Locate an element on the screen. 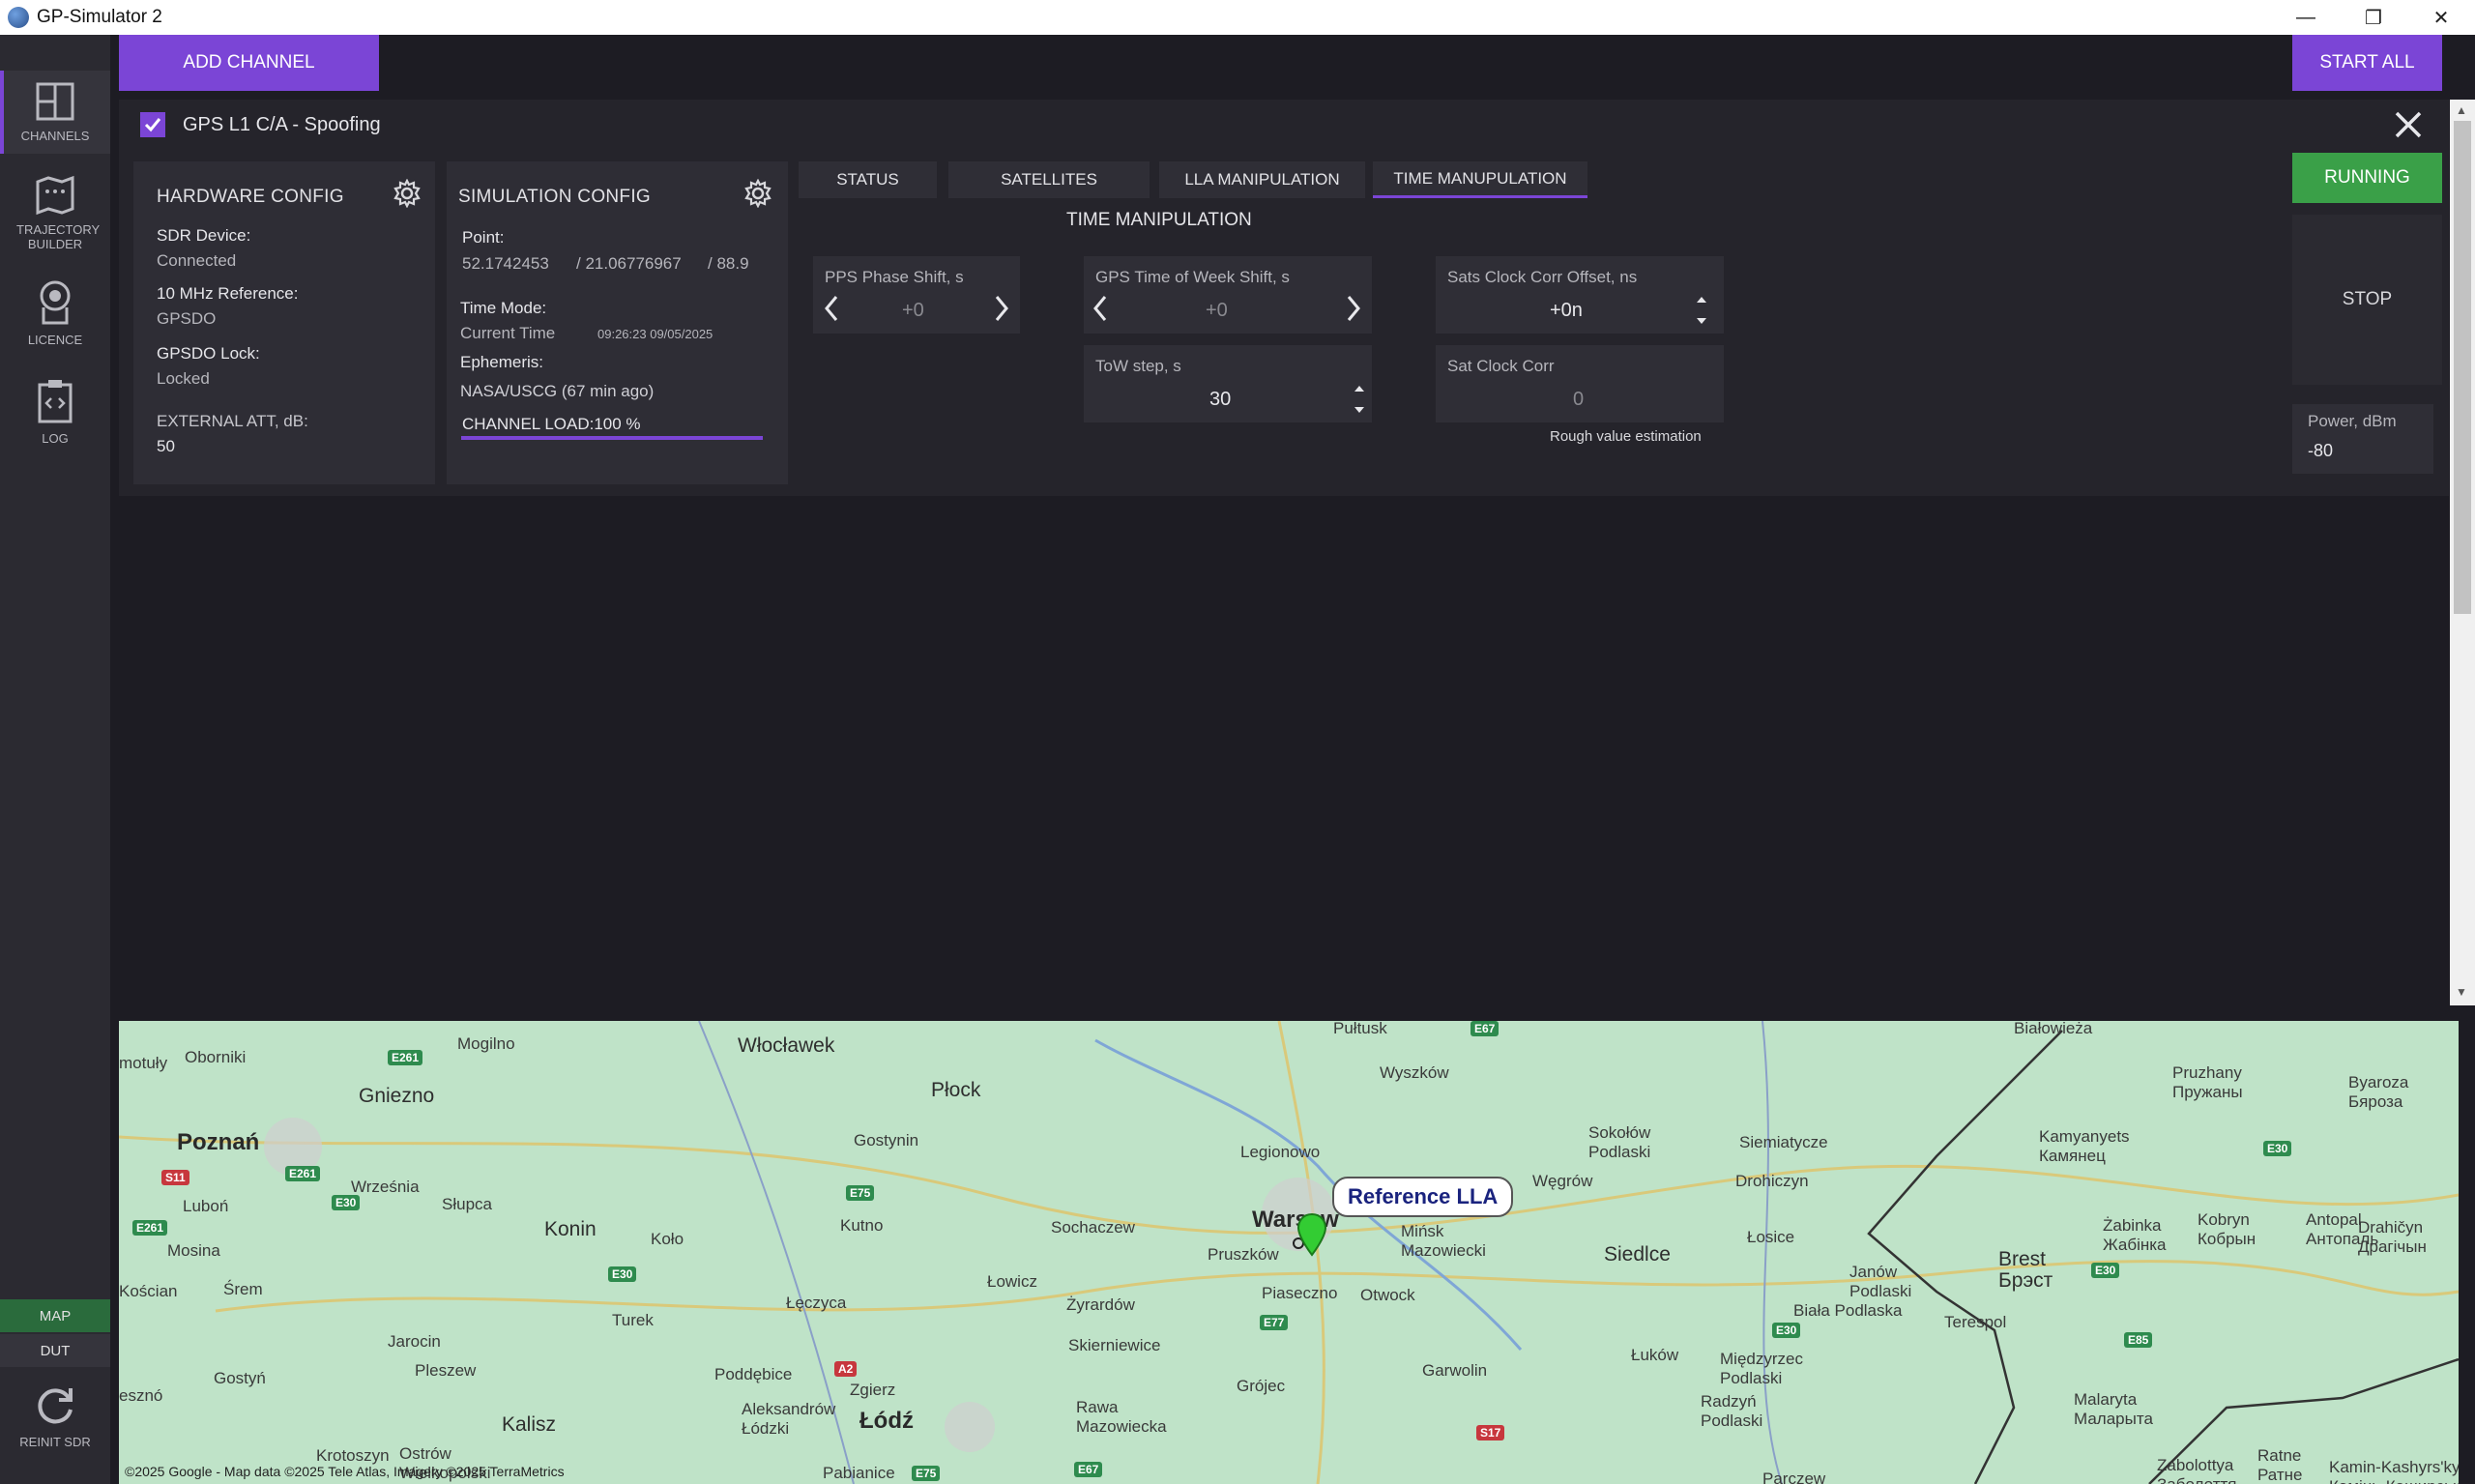 This screenshot has width=2475, height=1484. map-city-label: Koło is located at coordinates (667, 1239).